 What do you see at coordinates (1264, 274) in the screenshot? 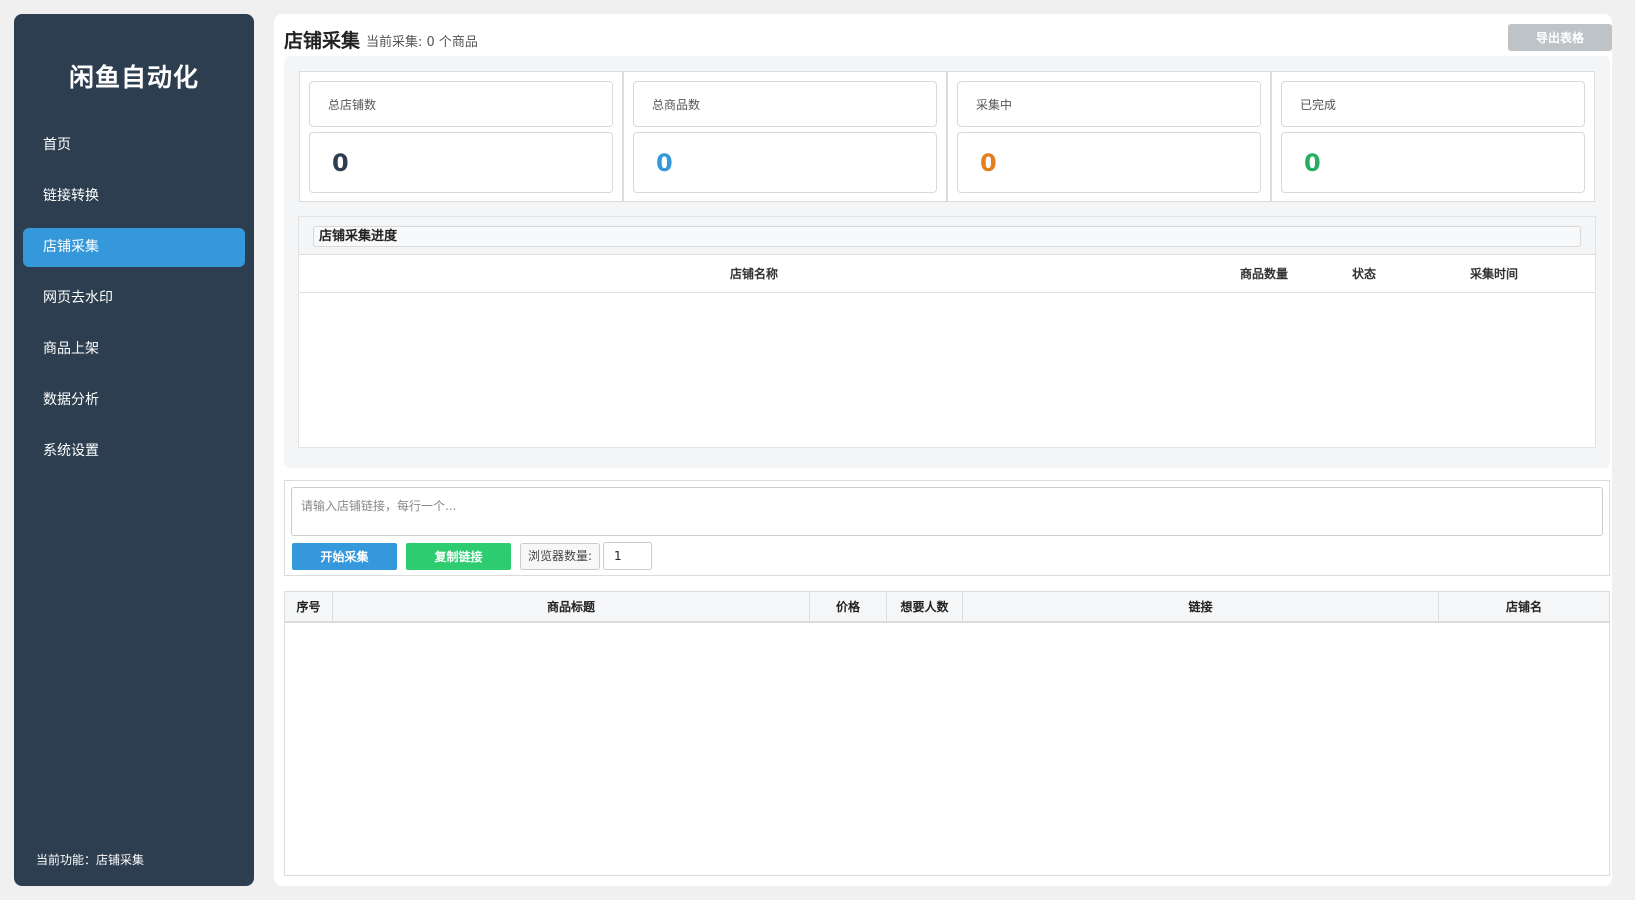
I see `column-header-product-count: 商品数量` at bounding box center [1264, 274].